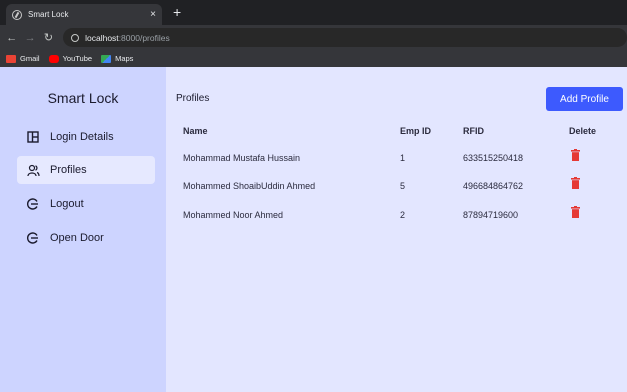 The height and width of the screenshot is (392, 627). Describe the element at coordinates (583, 131) in the screenshot. I see `column-header-delete: Delete` at that location.